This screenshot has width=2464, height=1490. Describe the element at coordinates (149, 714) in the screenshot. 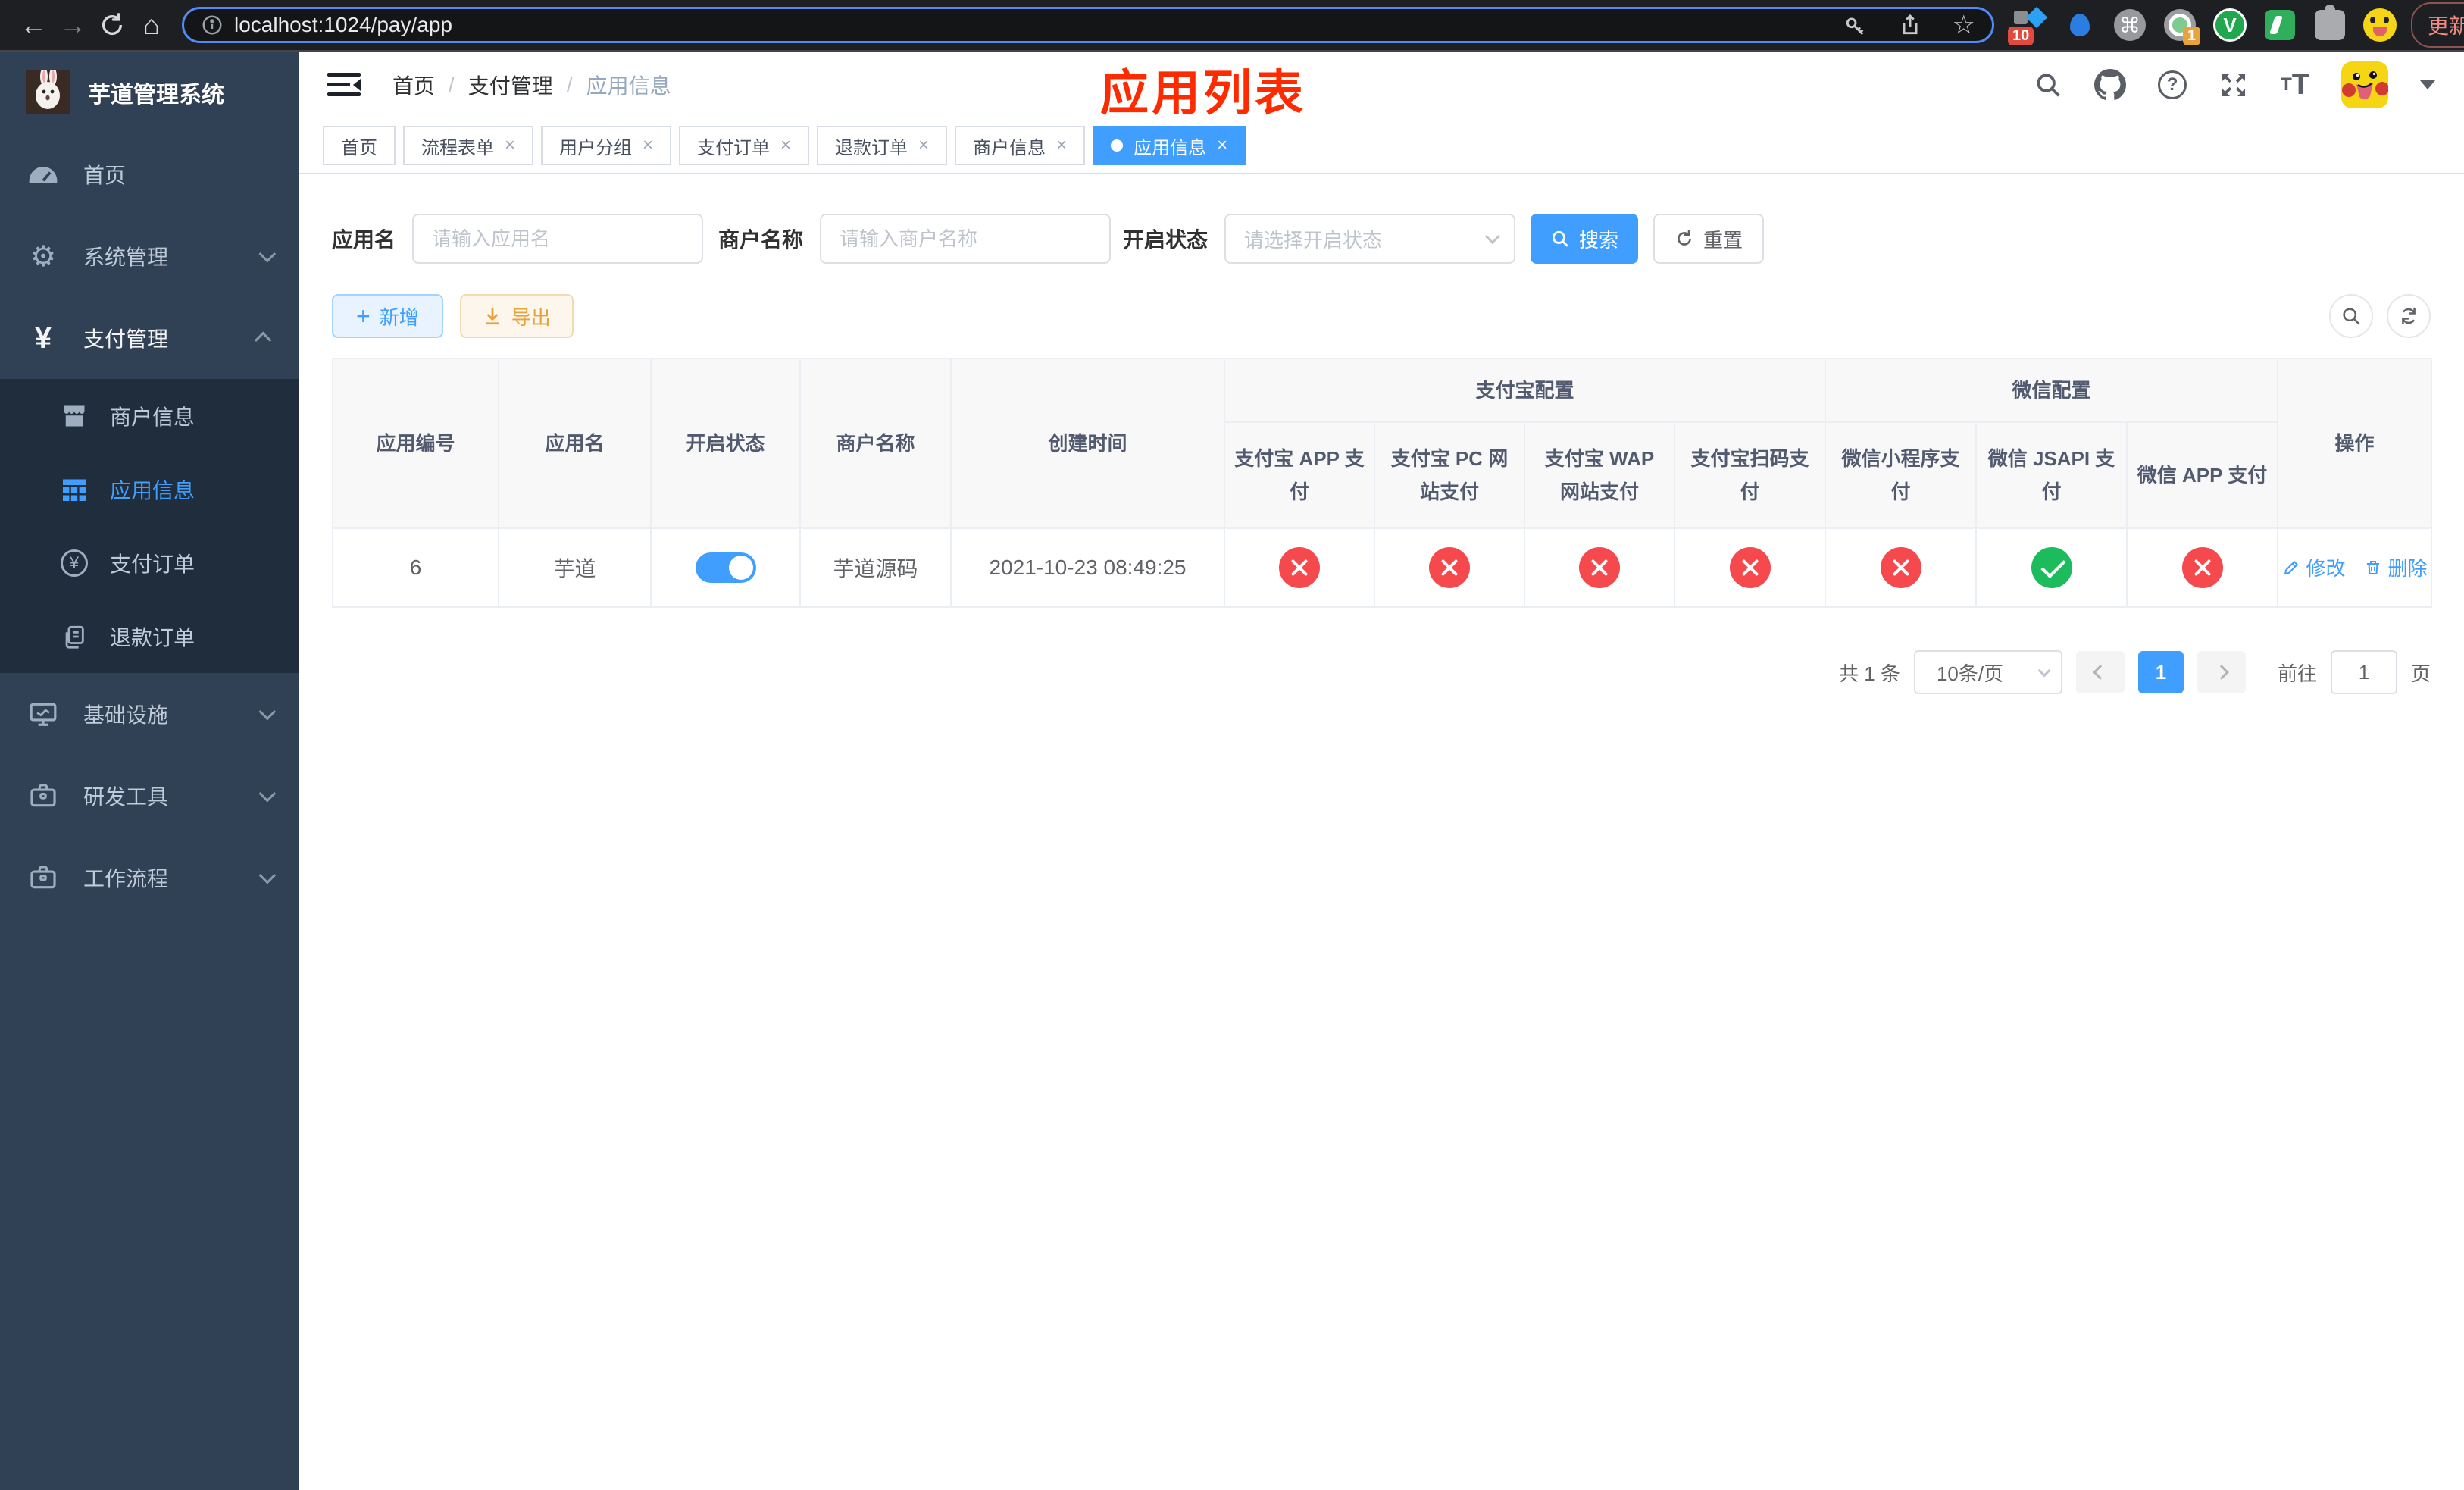

I see `sidebar-item-infrastructure: 基础设施` at that location.